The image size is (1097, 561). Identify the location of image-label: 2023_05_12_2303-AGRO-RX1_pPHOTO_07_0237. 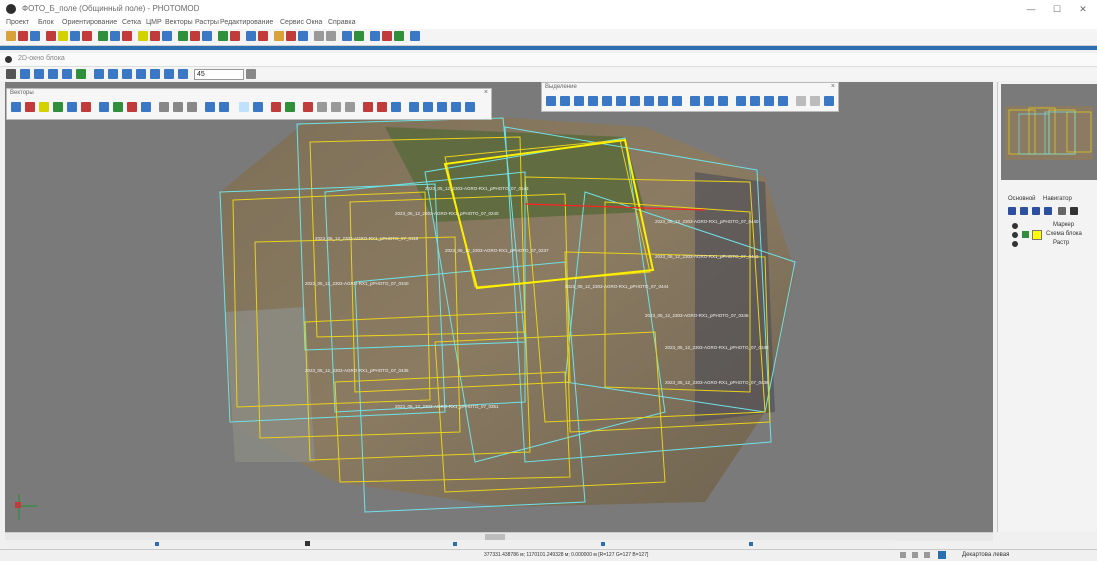
(497, 250).